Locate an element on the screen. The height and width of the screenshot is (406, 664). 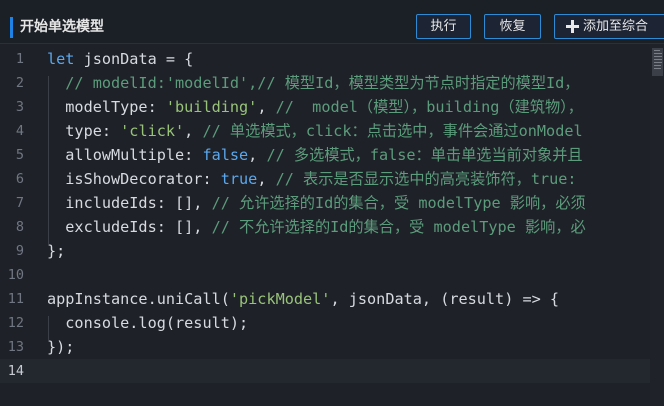
code-token: modelType: is located at coordinates (106, 107).